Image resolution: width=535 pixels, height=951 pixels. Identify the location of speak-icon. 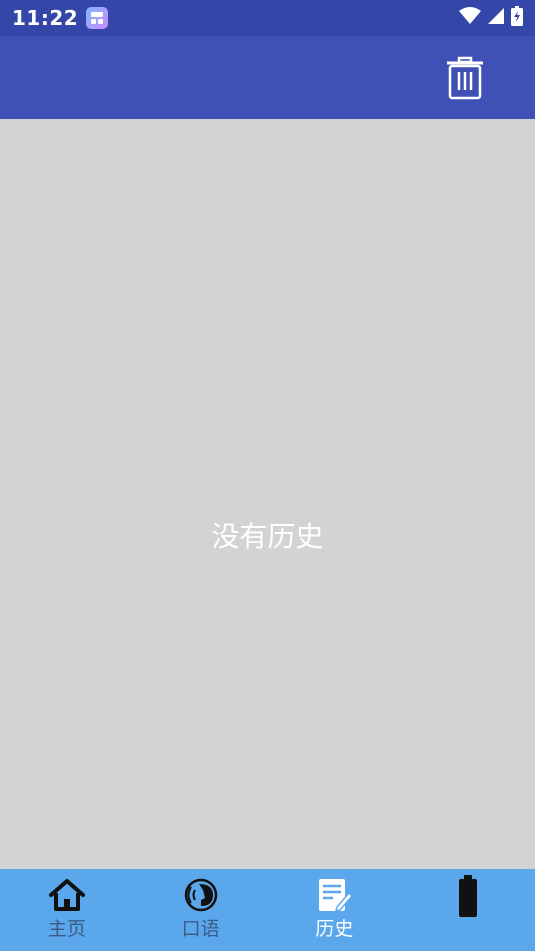
(201, 895).